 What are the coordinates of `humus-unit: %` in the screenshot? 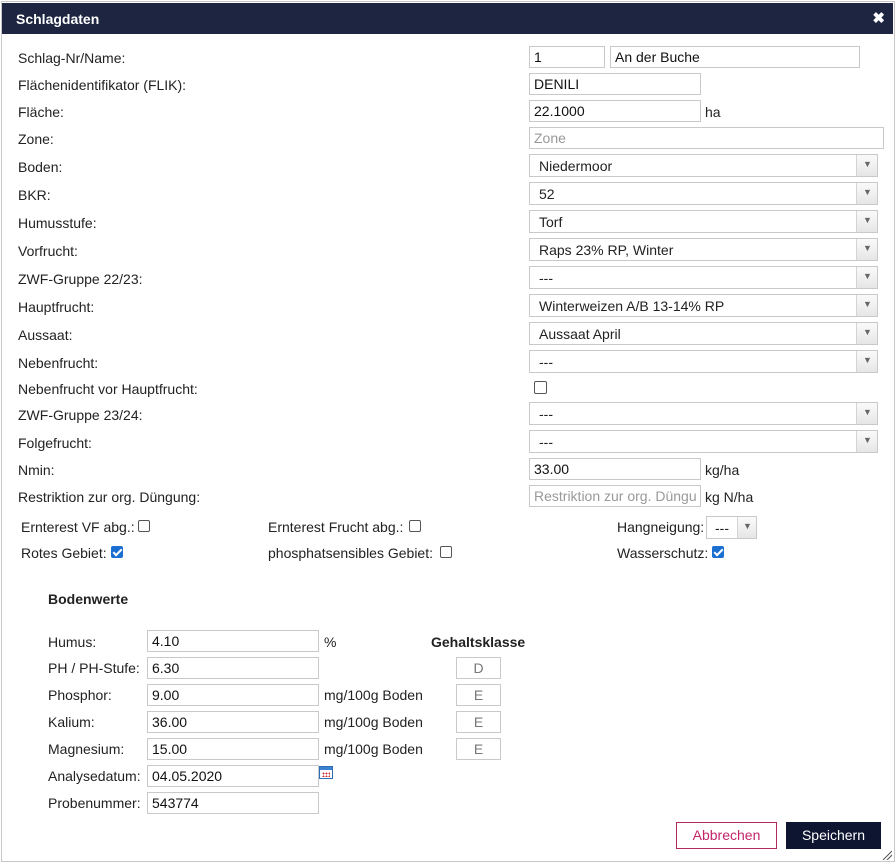 It's located at (330, 642).